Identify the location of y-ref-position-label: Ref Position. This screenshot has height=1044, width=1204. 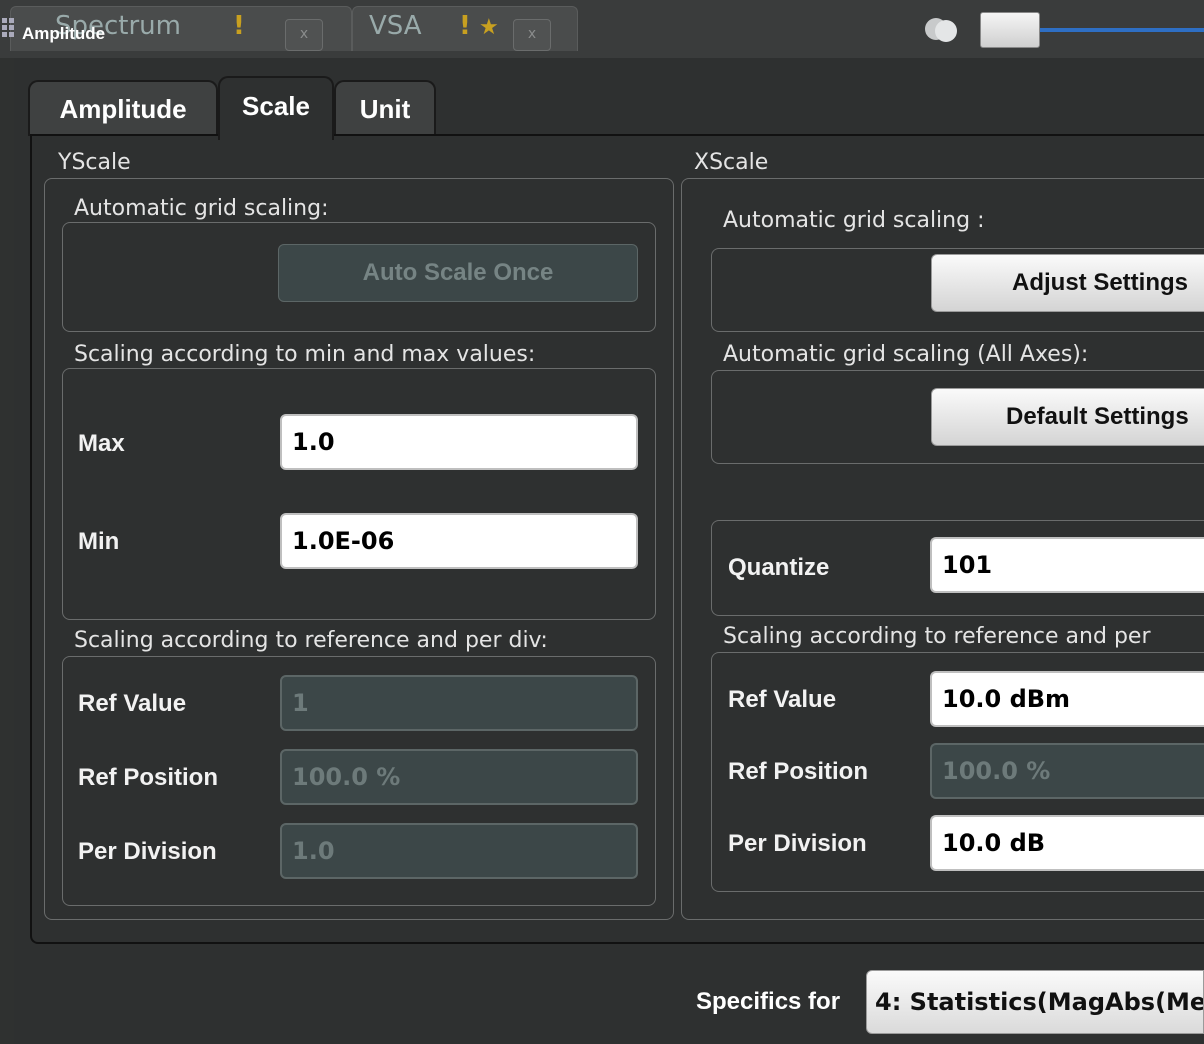
(148, 777).